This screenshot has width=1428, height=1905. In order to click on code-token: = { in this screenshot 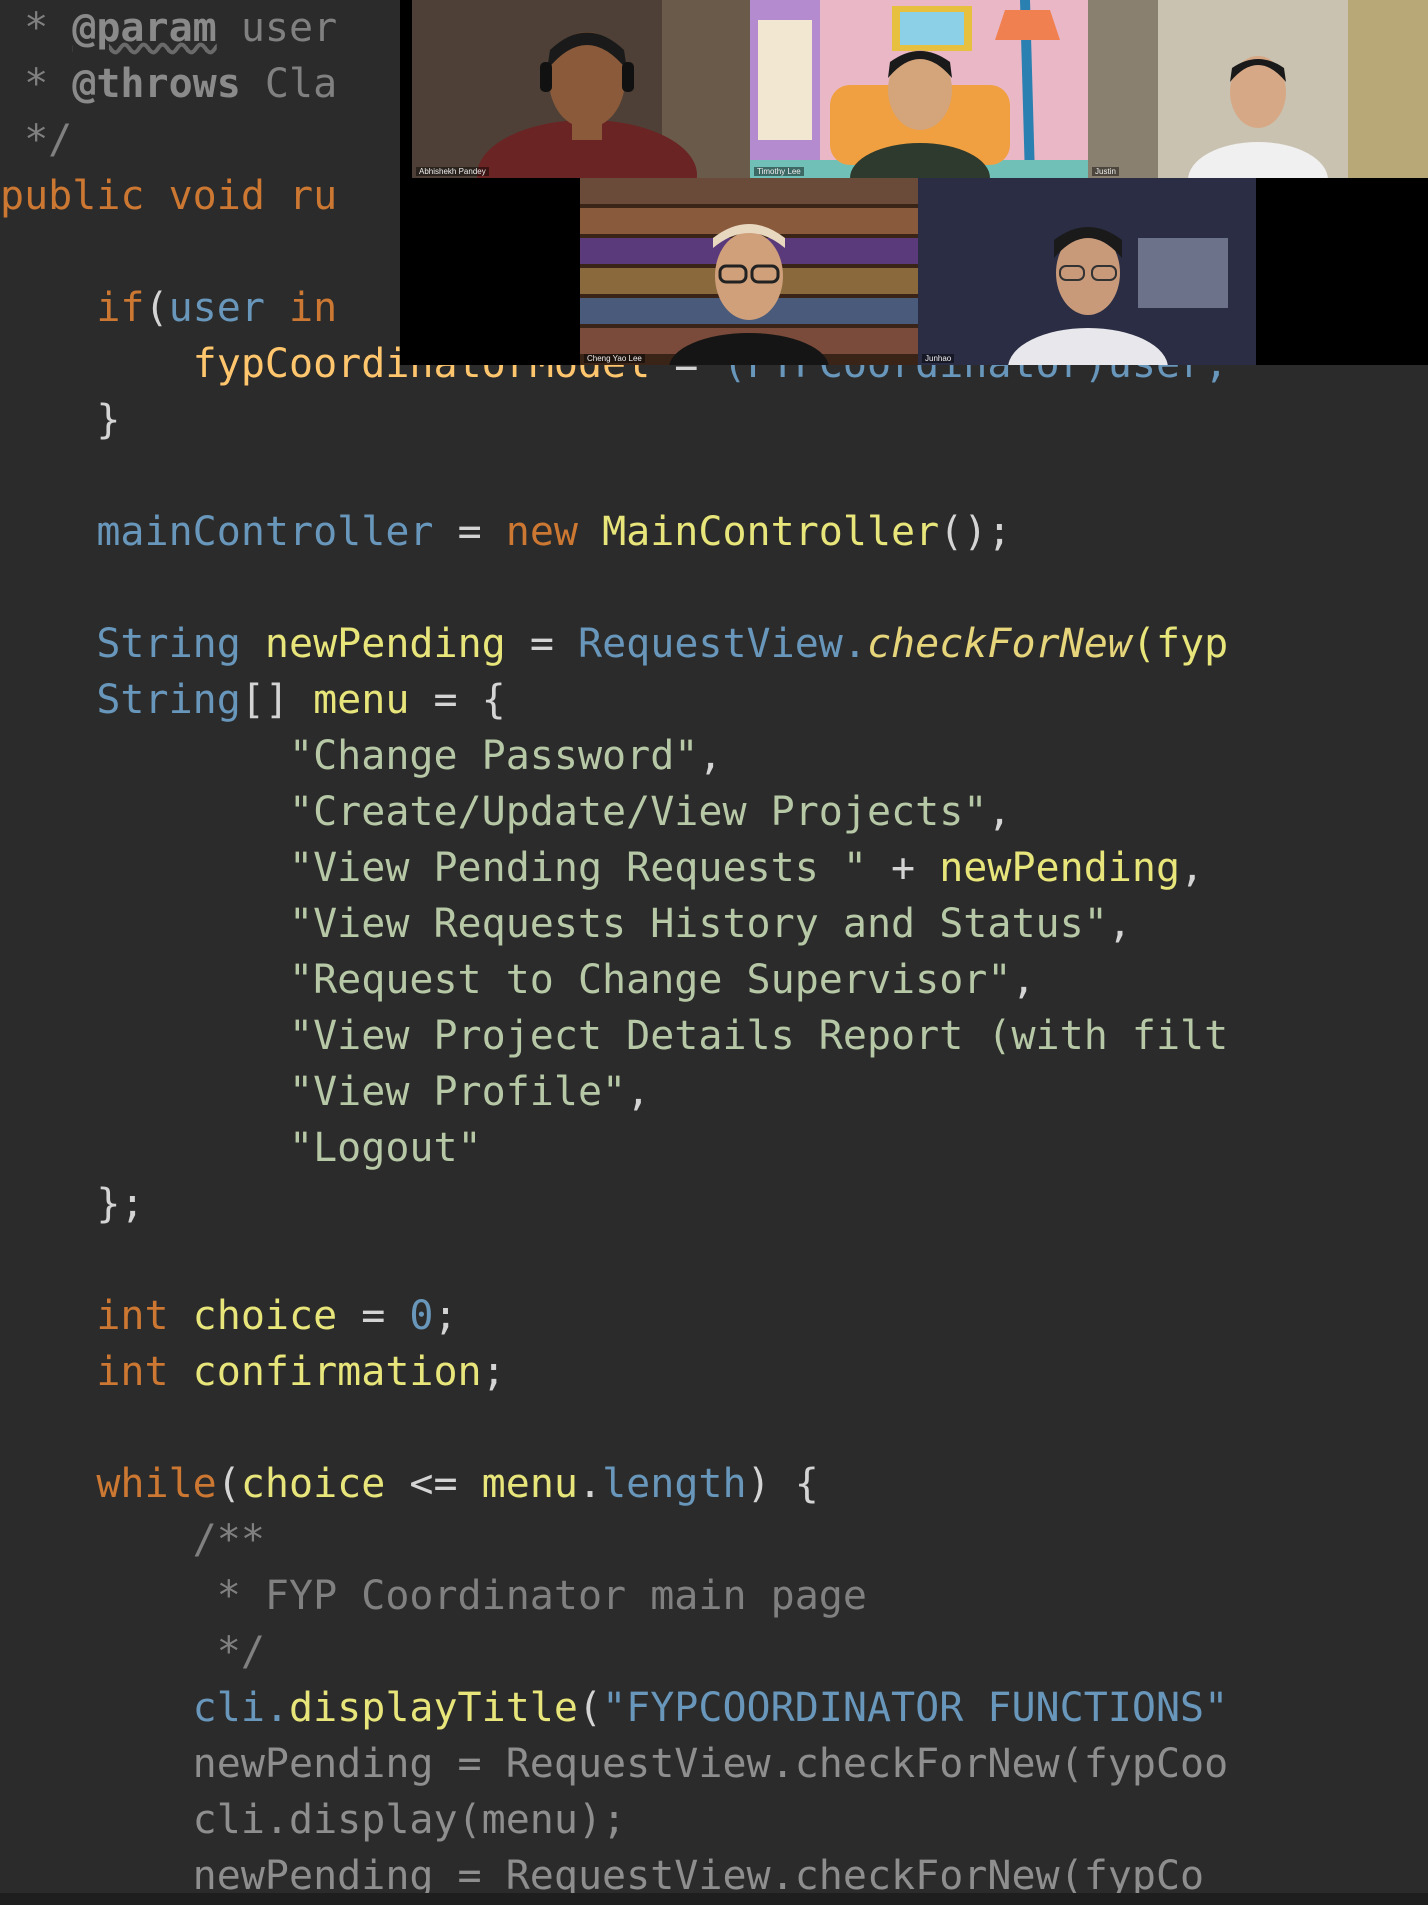, I will do `click(469, 700)`.